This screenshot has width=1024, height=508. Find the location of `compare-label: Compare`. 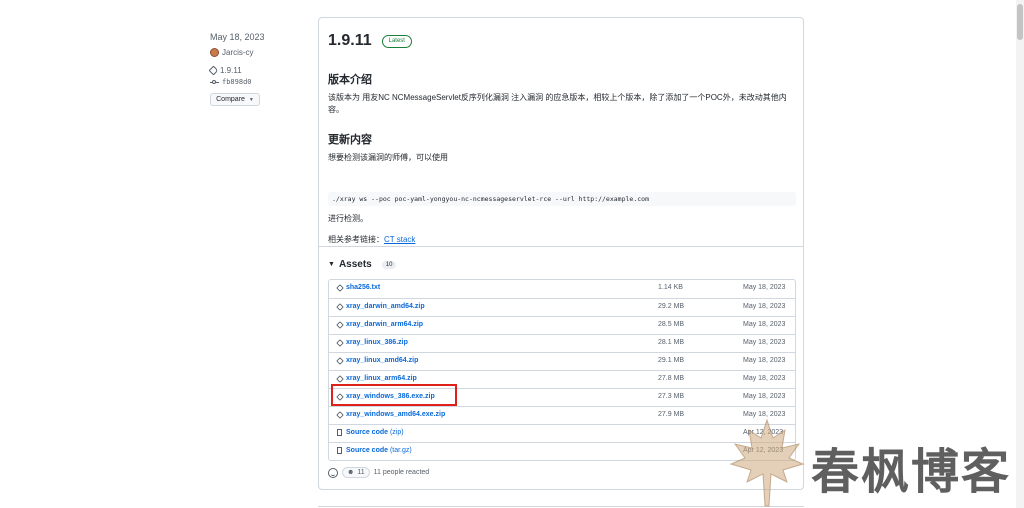

compare-label: Compare is located at coordinates (230, 99).